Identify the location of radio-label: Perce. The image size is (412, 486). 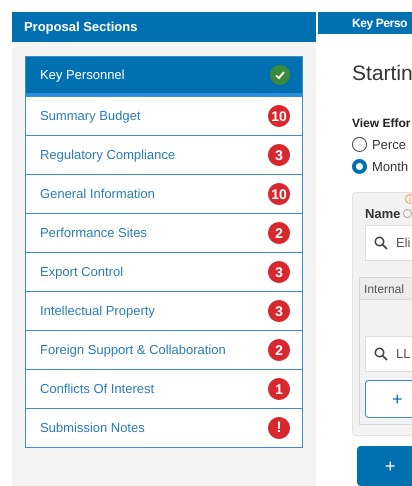
(389, 145).